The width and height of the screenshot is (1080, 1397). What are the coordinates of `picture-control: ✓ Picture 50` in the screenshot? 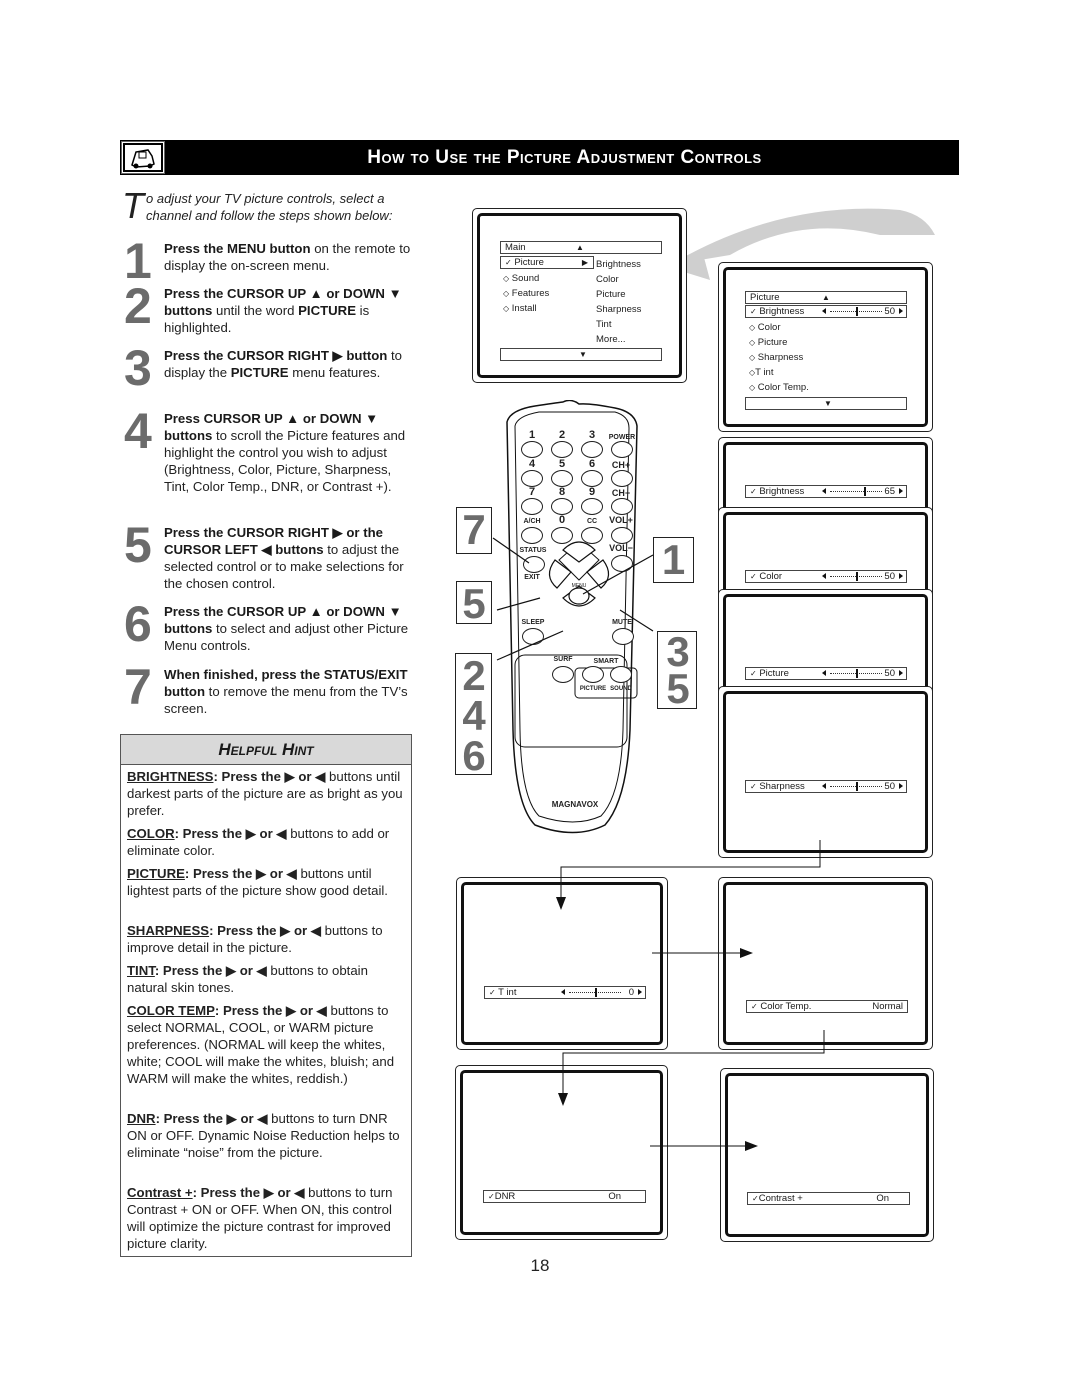 It's located at (826, 673).